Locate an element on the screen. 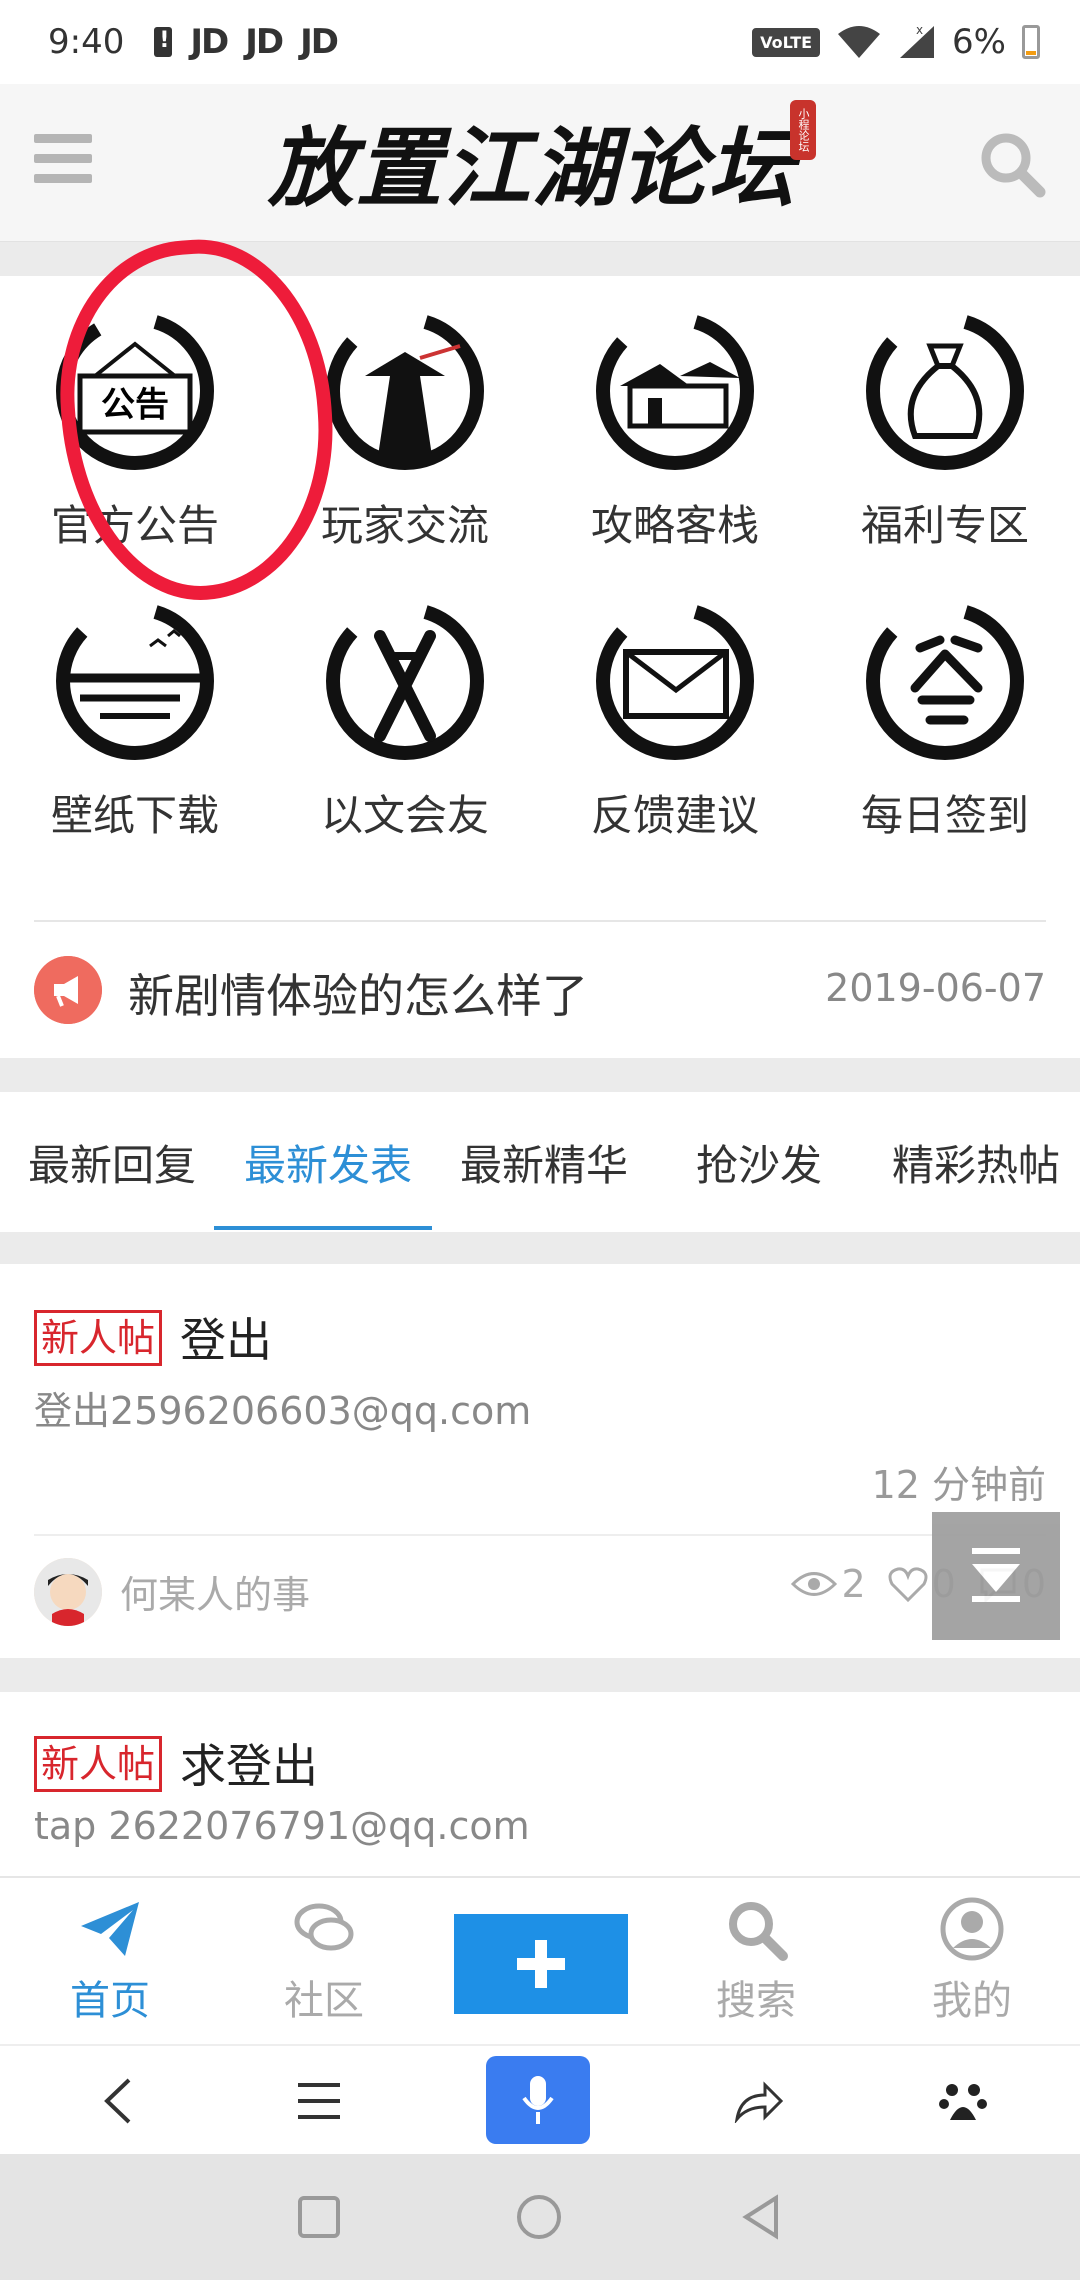 This screenshot has height=2280, width=1080. baidu-button is located at coordinates (963, 2101).